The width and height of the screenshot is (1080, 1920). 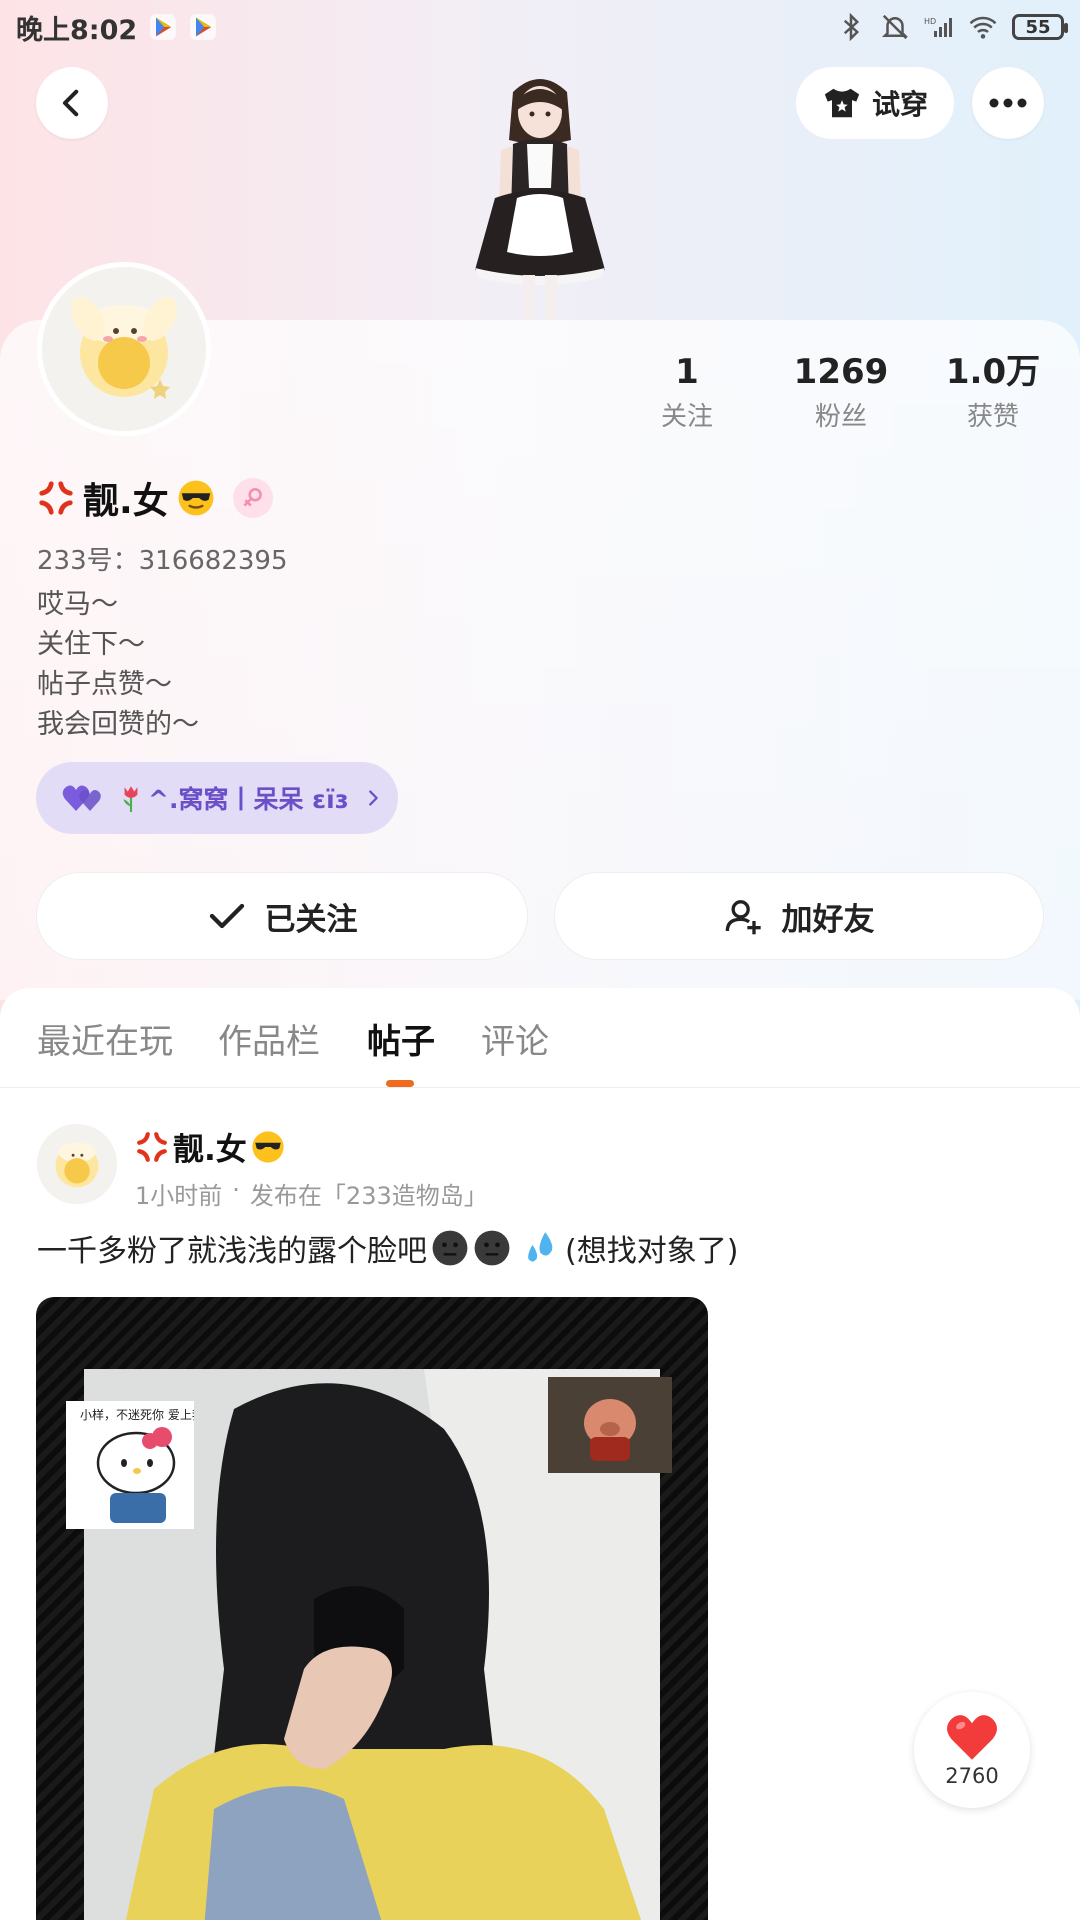 What do you see at coordinates (77, 604) in the screenshot?
I see `bio-line: 哎马～` at bounding box center [77, 604].